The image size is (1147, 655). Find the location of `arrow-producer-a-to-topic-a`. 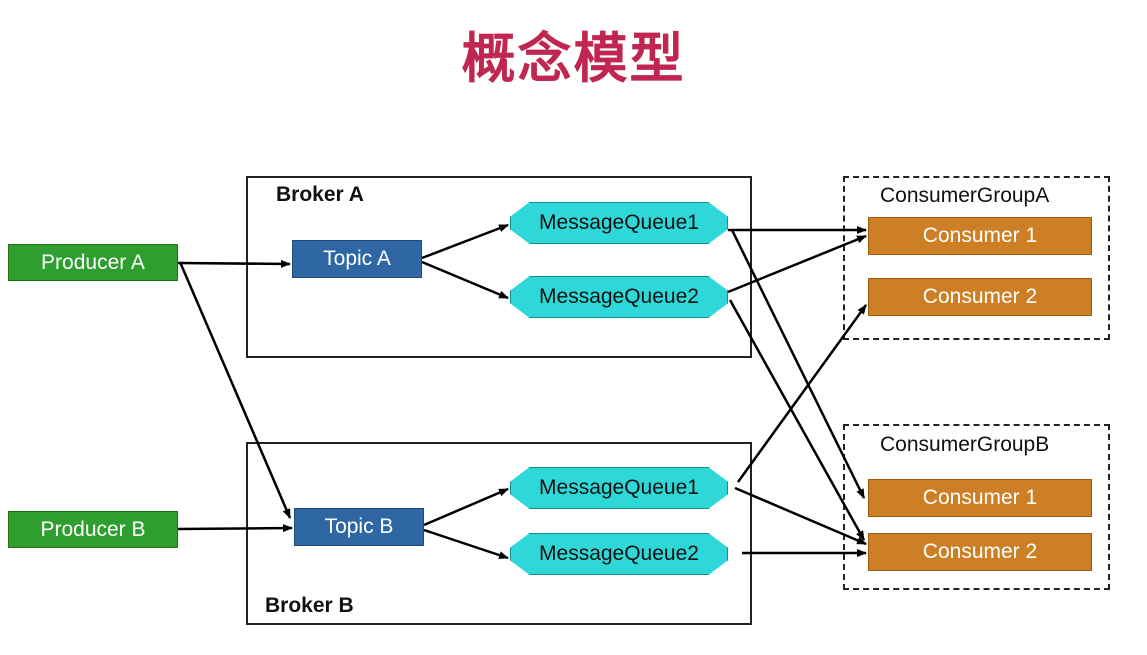

arrow-producer-a-to-topic-a is located at coordinates (234, 263).